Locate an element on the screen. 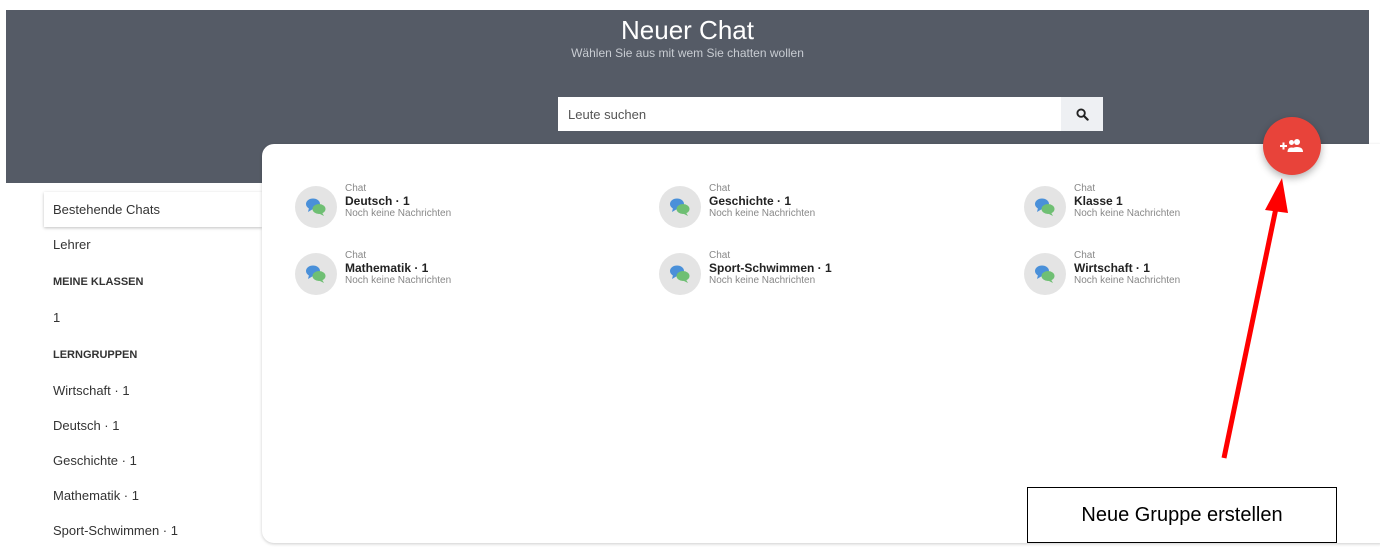 Image resolution: width=1380 pixels, height=548 pixels. sidebar-item-teachers: Lehrer is located at coordinates (153, 244).